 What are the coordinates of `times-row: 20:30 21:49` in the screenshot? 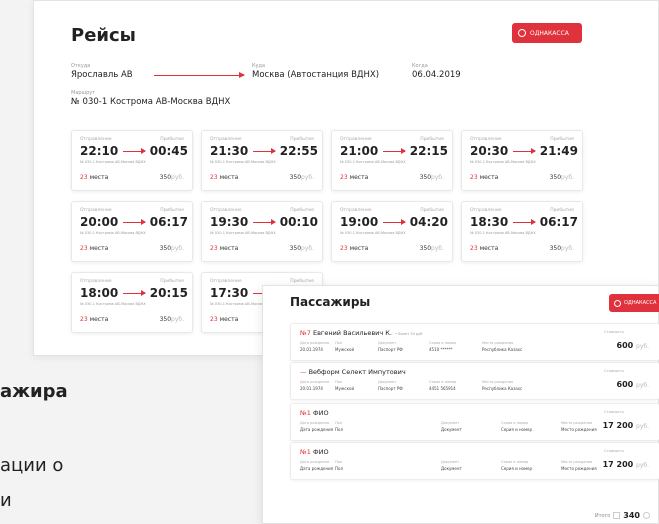 It's located at (524, 151).